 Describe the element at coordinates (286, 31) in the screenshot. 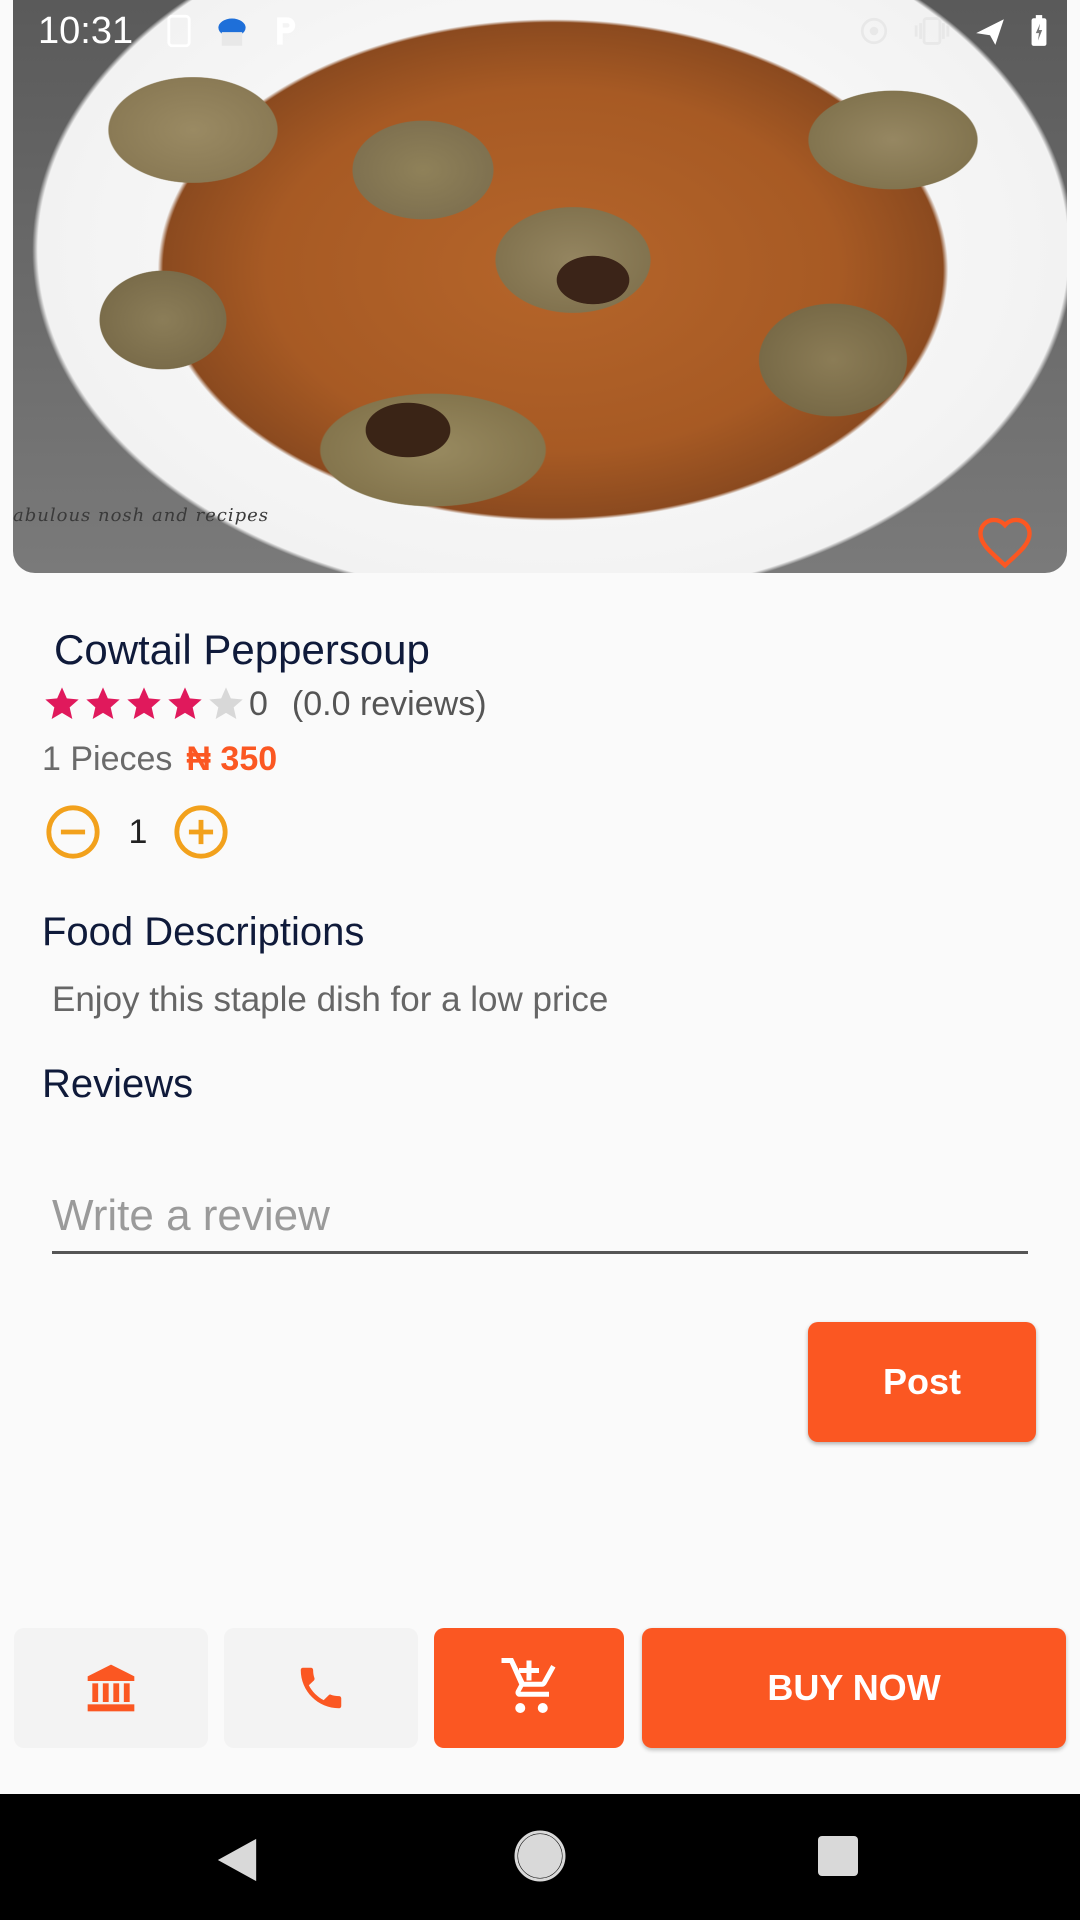

I see `parking-icon` at that location.